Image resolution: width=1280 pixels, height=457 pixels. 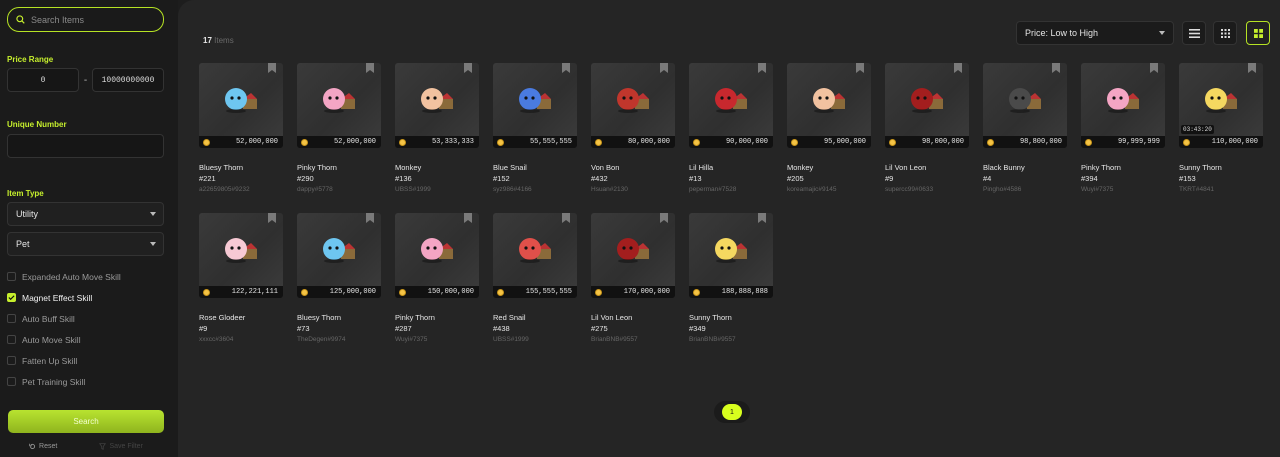 I want to click on search-icon, so click(x=20, y=19).